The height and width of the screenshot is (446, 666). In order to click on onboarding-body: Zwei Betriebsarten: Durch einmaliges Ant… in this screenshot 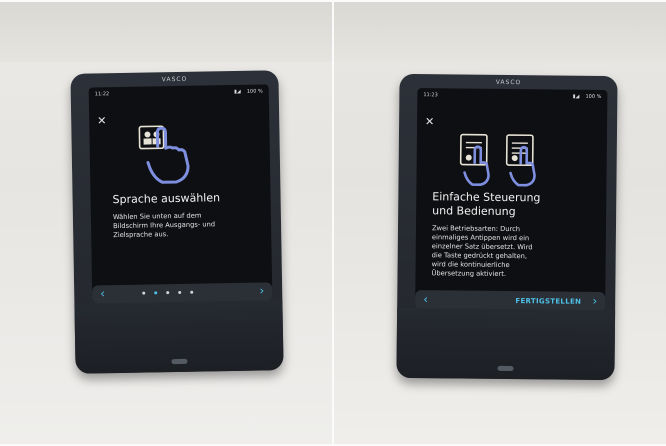, I will do `click(481, 251)`.